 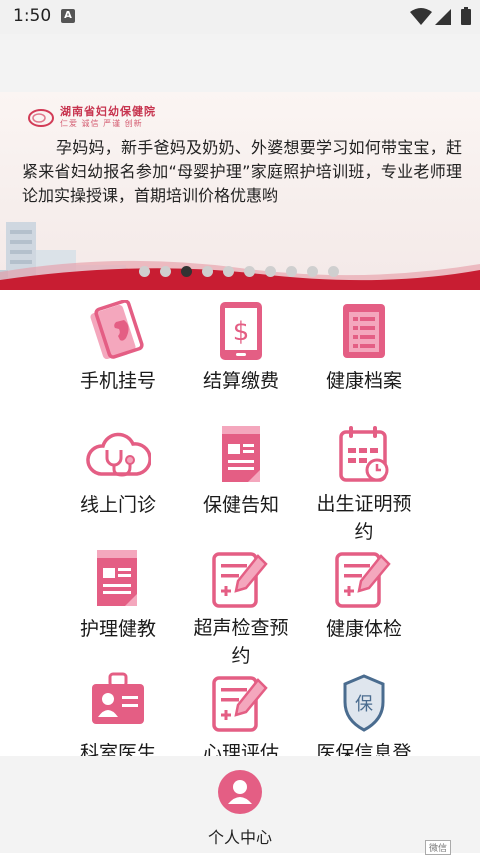 I want to click on menu-online-clinic: 线上门诊, so click(x=118, y=472).